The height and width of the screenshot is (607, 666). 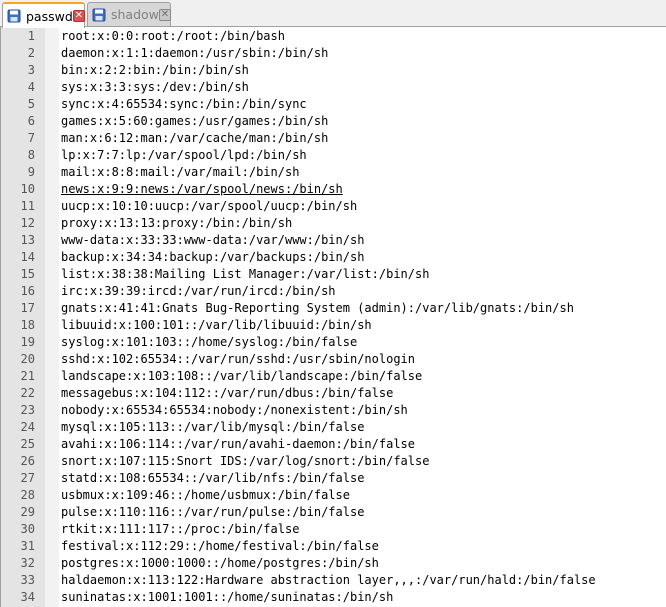 I want to click on line-number: 26, so click(x=27, y=461).